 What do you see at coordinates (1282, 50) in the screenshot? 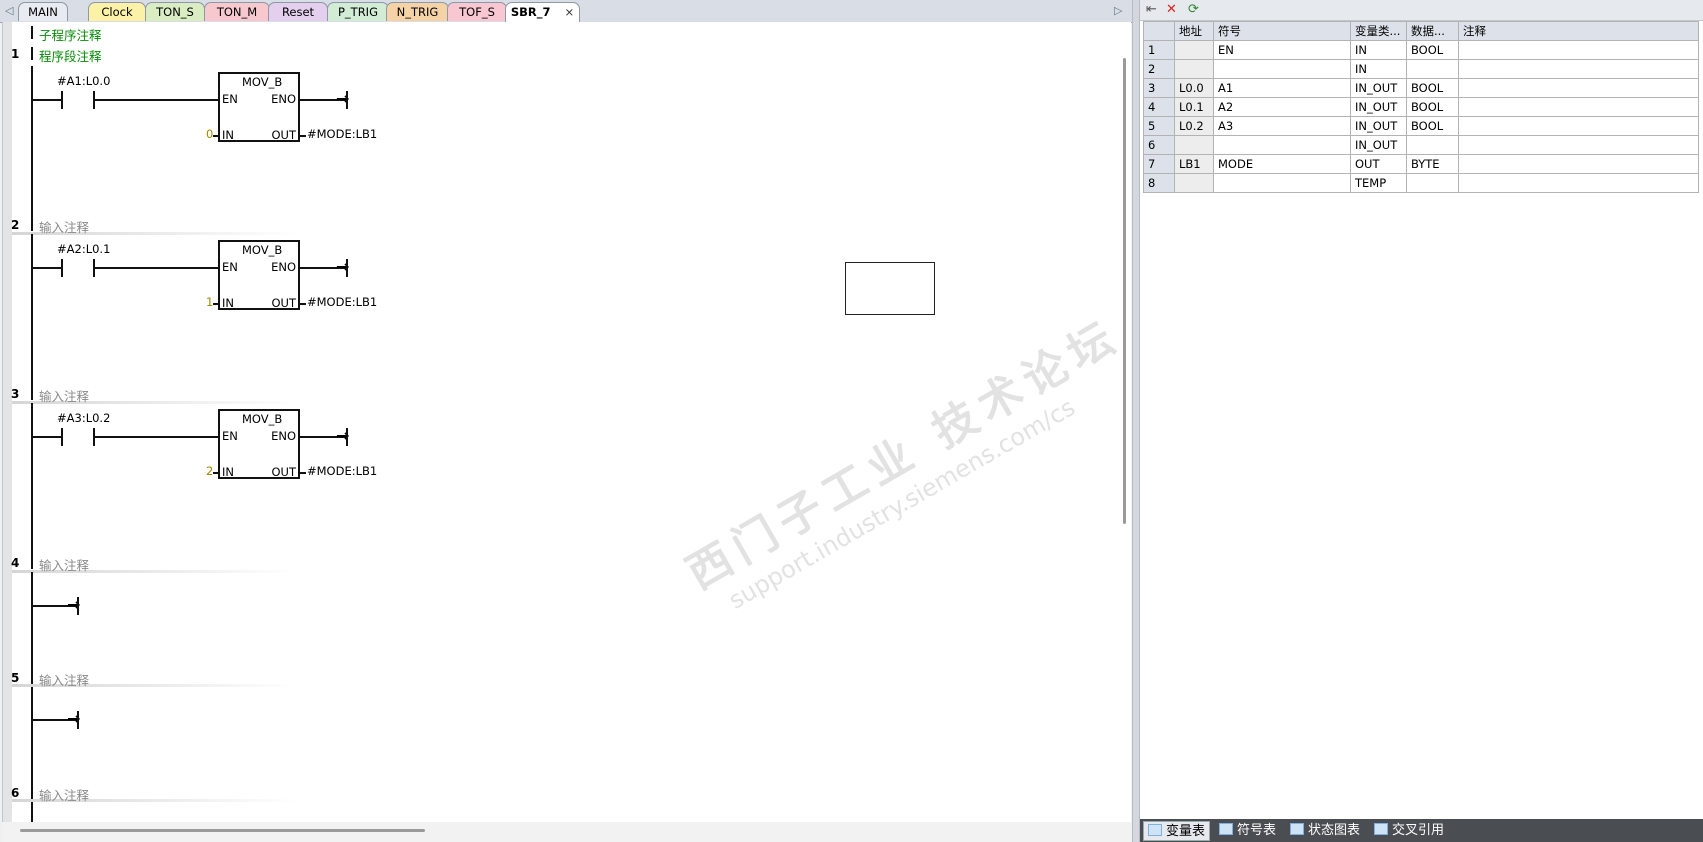
I see `symbol-cell: EN` at bounding box center [1282, 50].